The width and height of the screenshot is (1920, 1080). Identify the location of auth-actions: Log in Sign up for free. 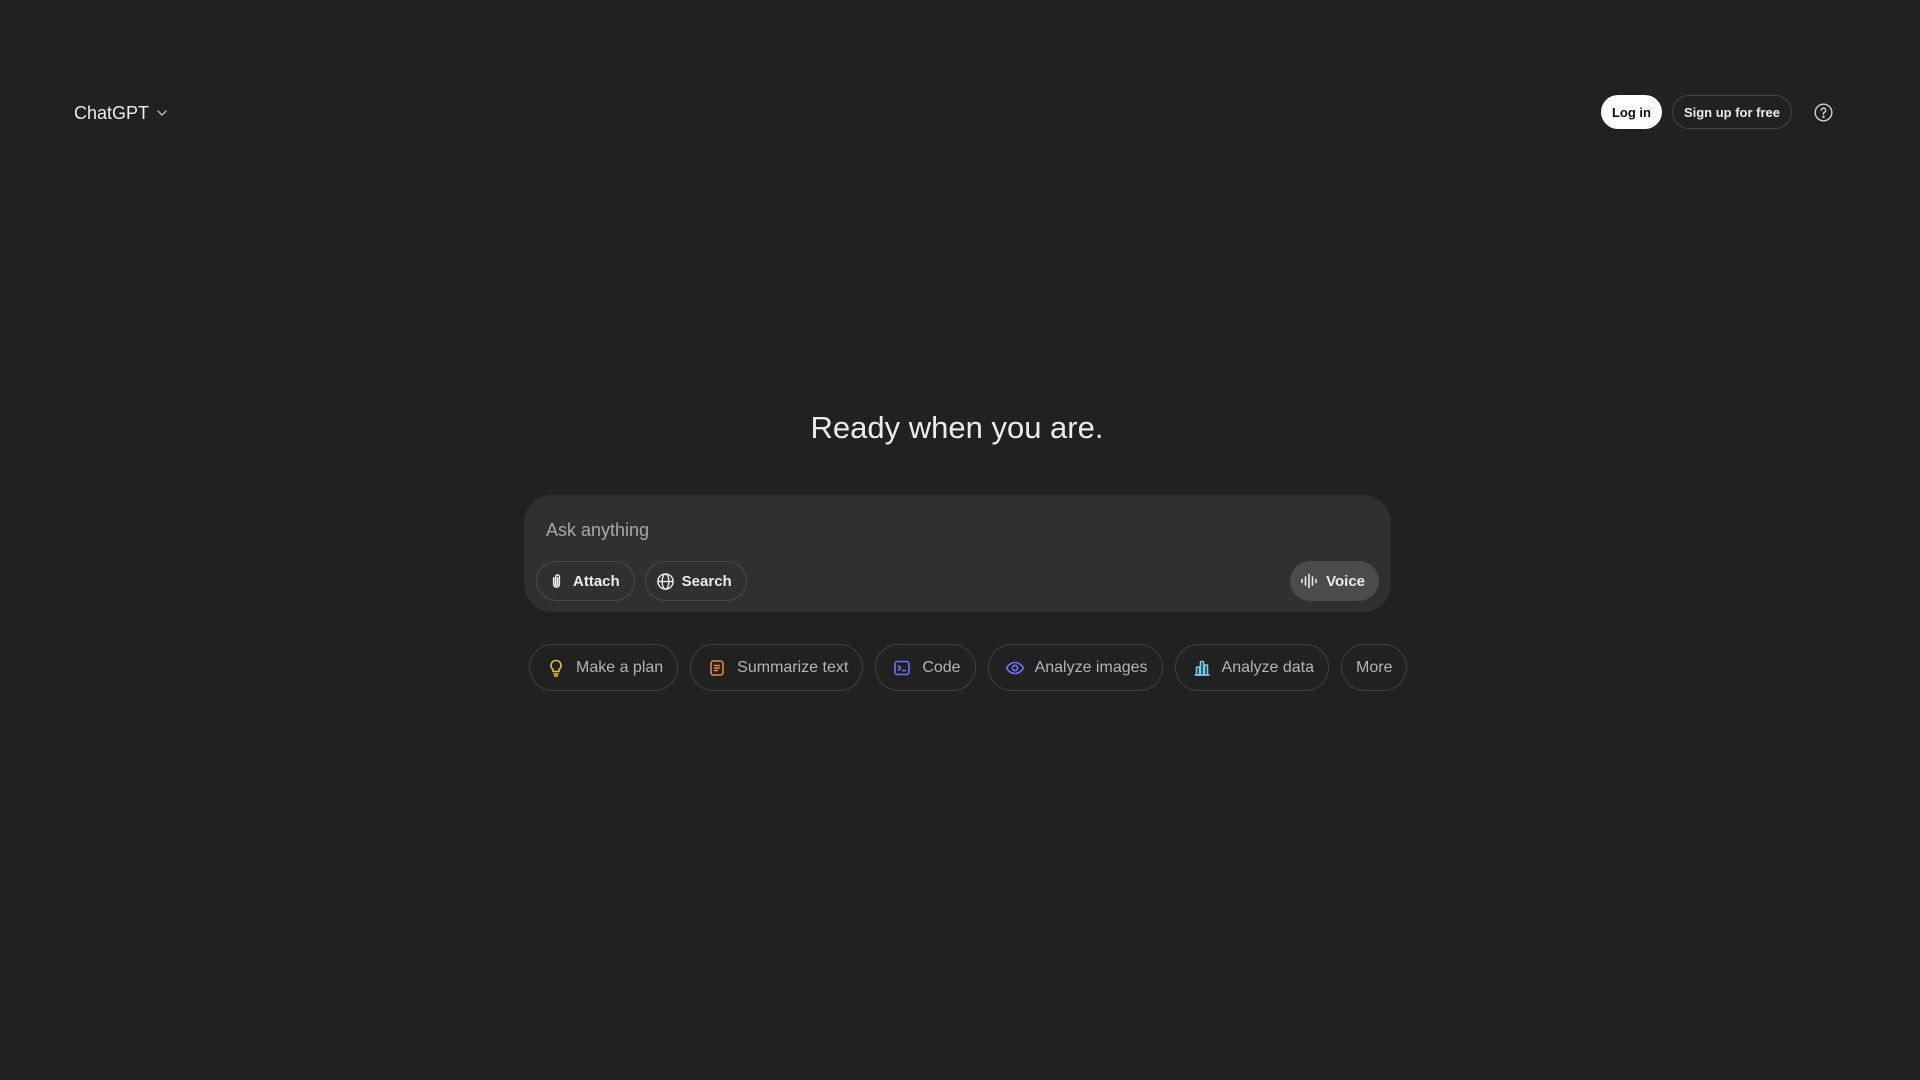
(1720, 112).